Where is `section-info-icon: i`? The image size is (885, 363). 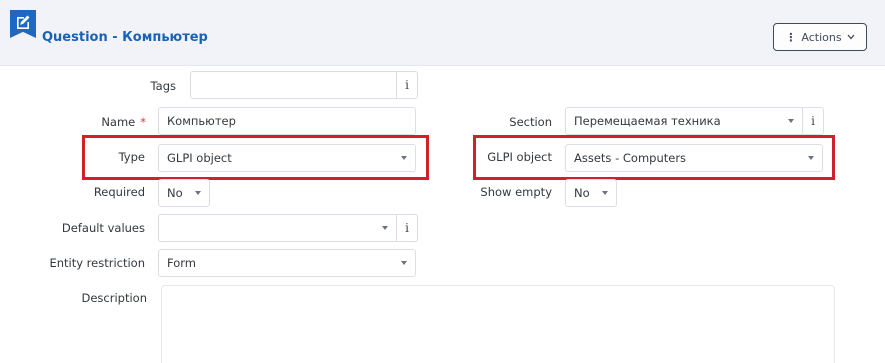
section-info-icon: i is located at coordinates (813, 121).